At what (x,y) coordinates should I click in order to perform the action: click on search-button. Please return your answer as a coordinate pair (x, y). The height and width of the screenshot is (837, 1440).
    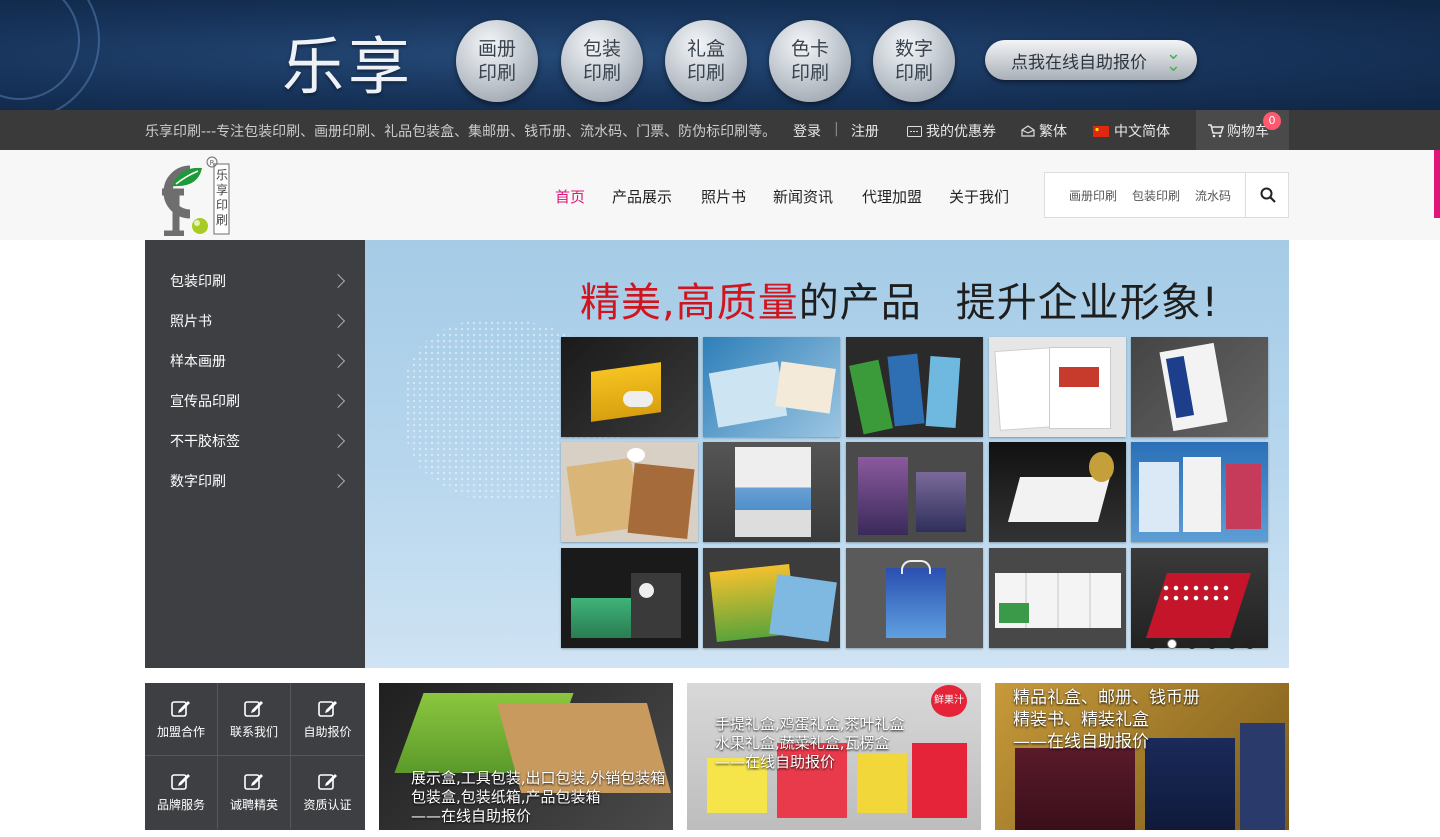
    Looking at the image, I should click on (1267, 195).